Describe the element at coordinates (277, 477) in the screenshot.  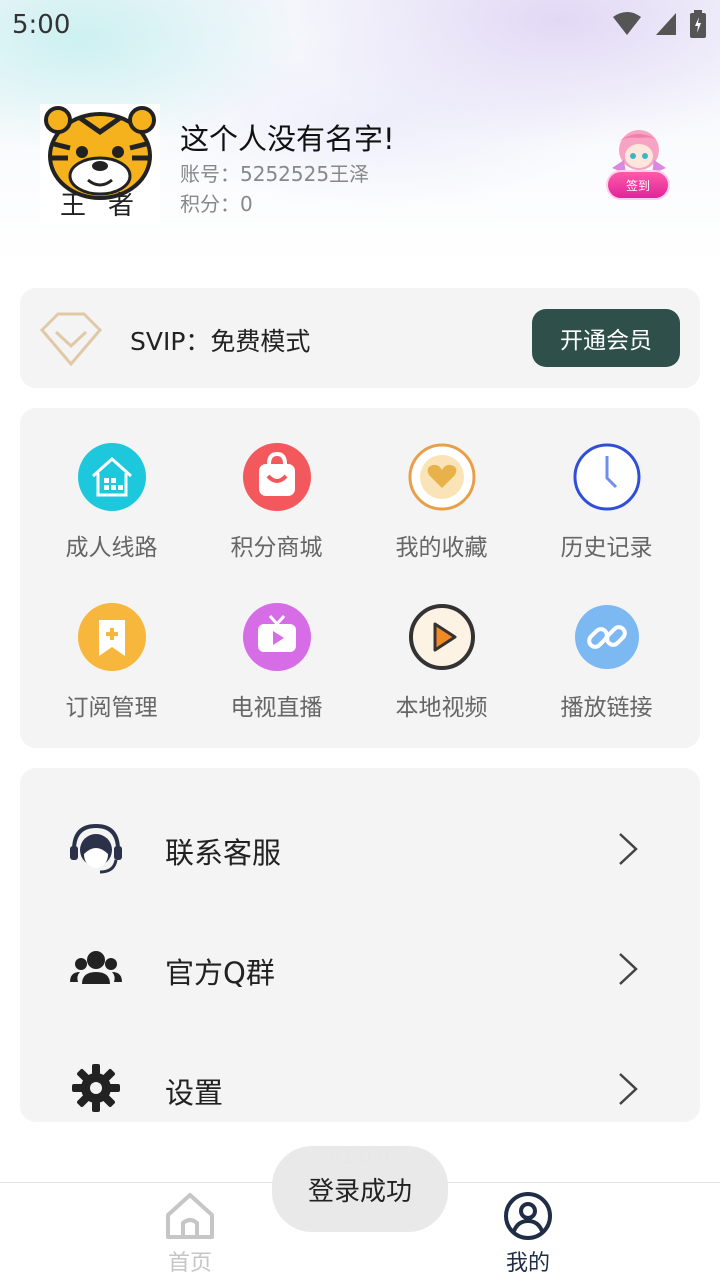
I see `shopping-bag-icon` at that location.